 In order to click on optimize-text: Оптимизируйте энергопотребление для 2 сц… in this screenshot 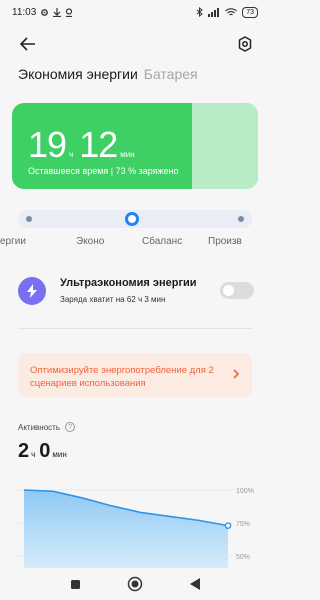, I will do `click(122, 377)`.